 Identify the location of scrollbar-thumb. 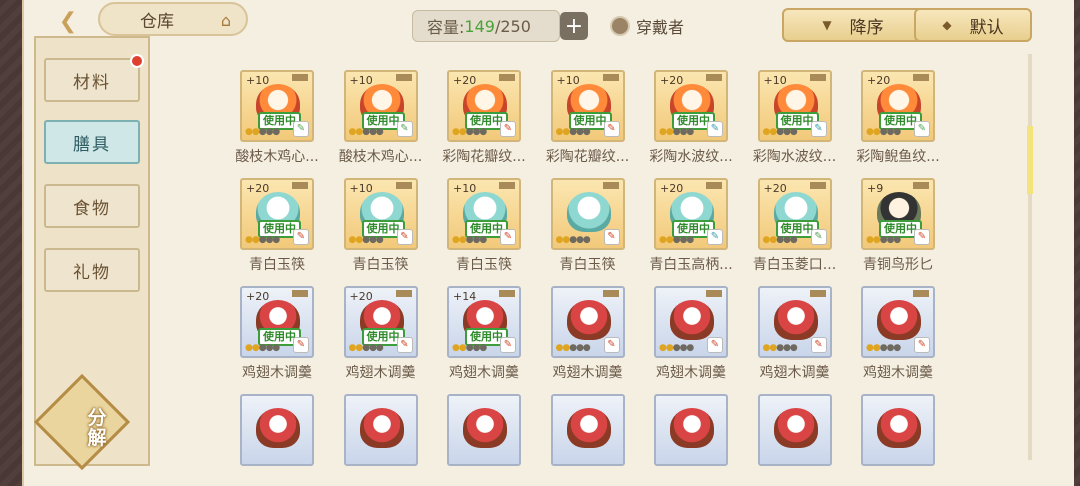
(1030, 160).